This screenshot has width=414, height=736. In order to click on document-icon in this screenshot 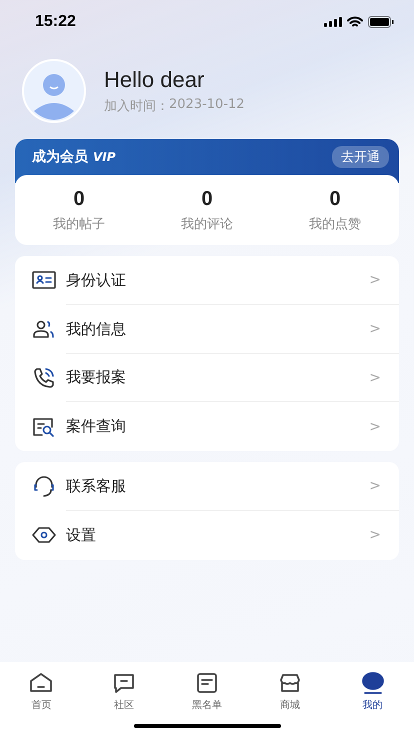, I will do `click(206, 683)`.